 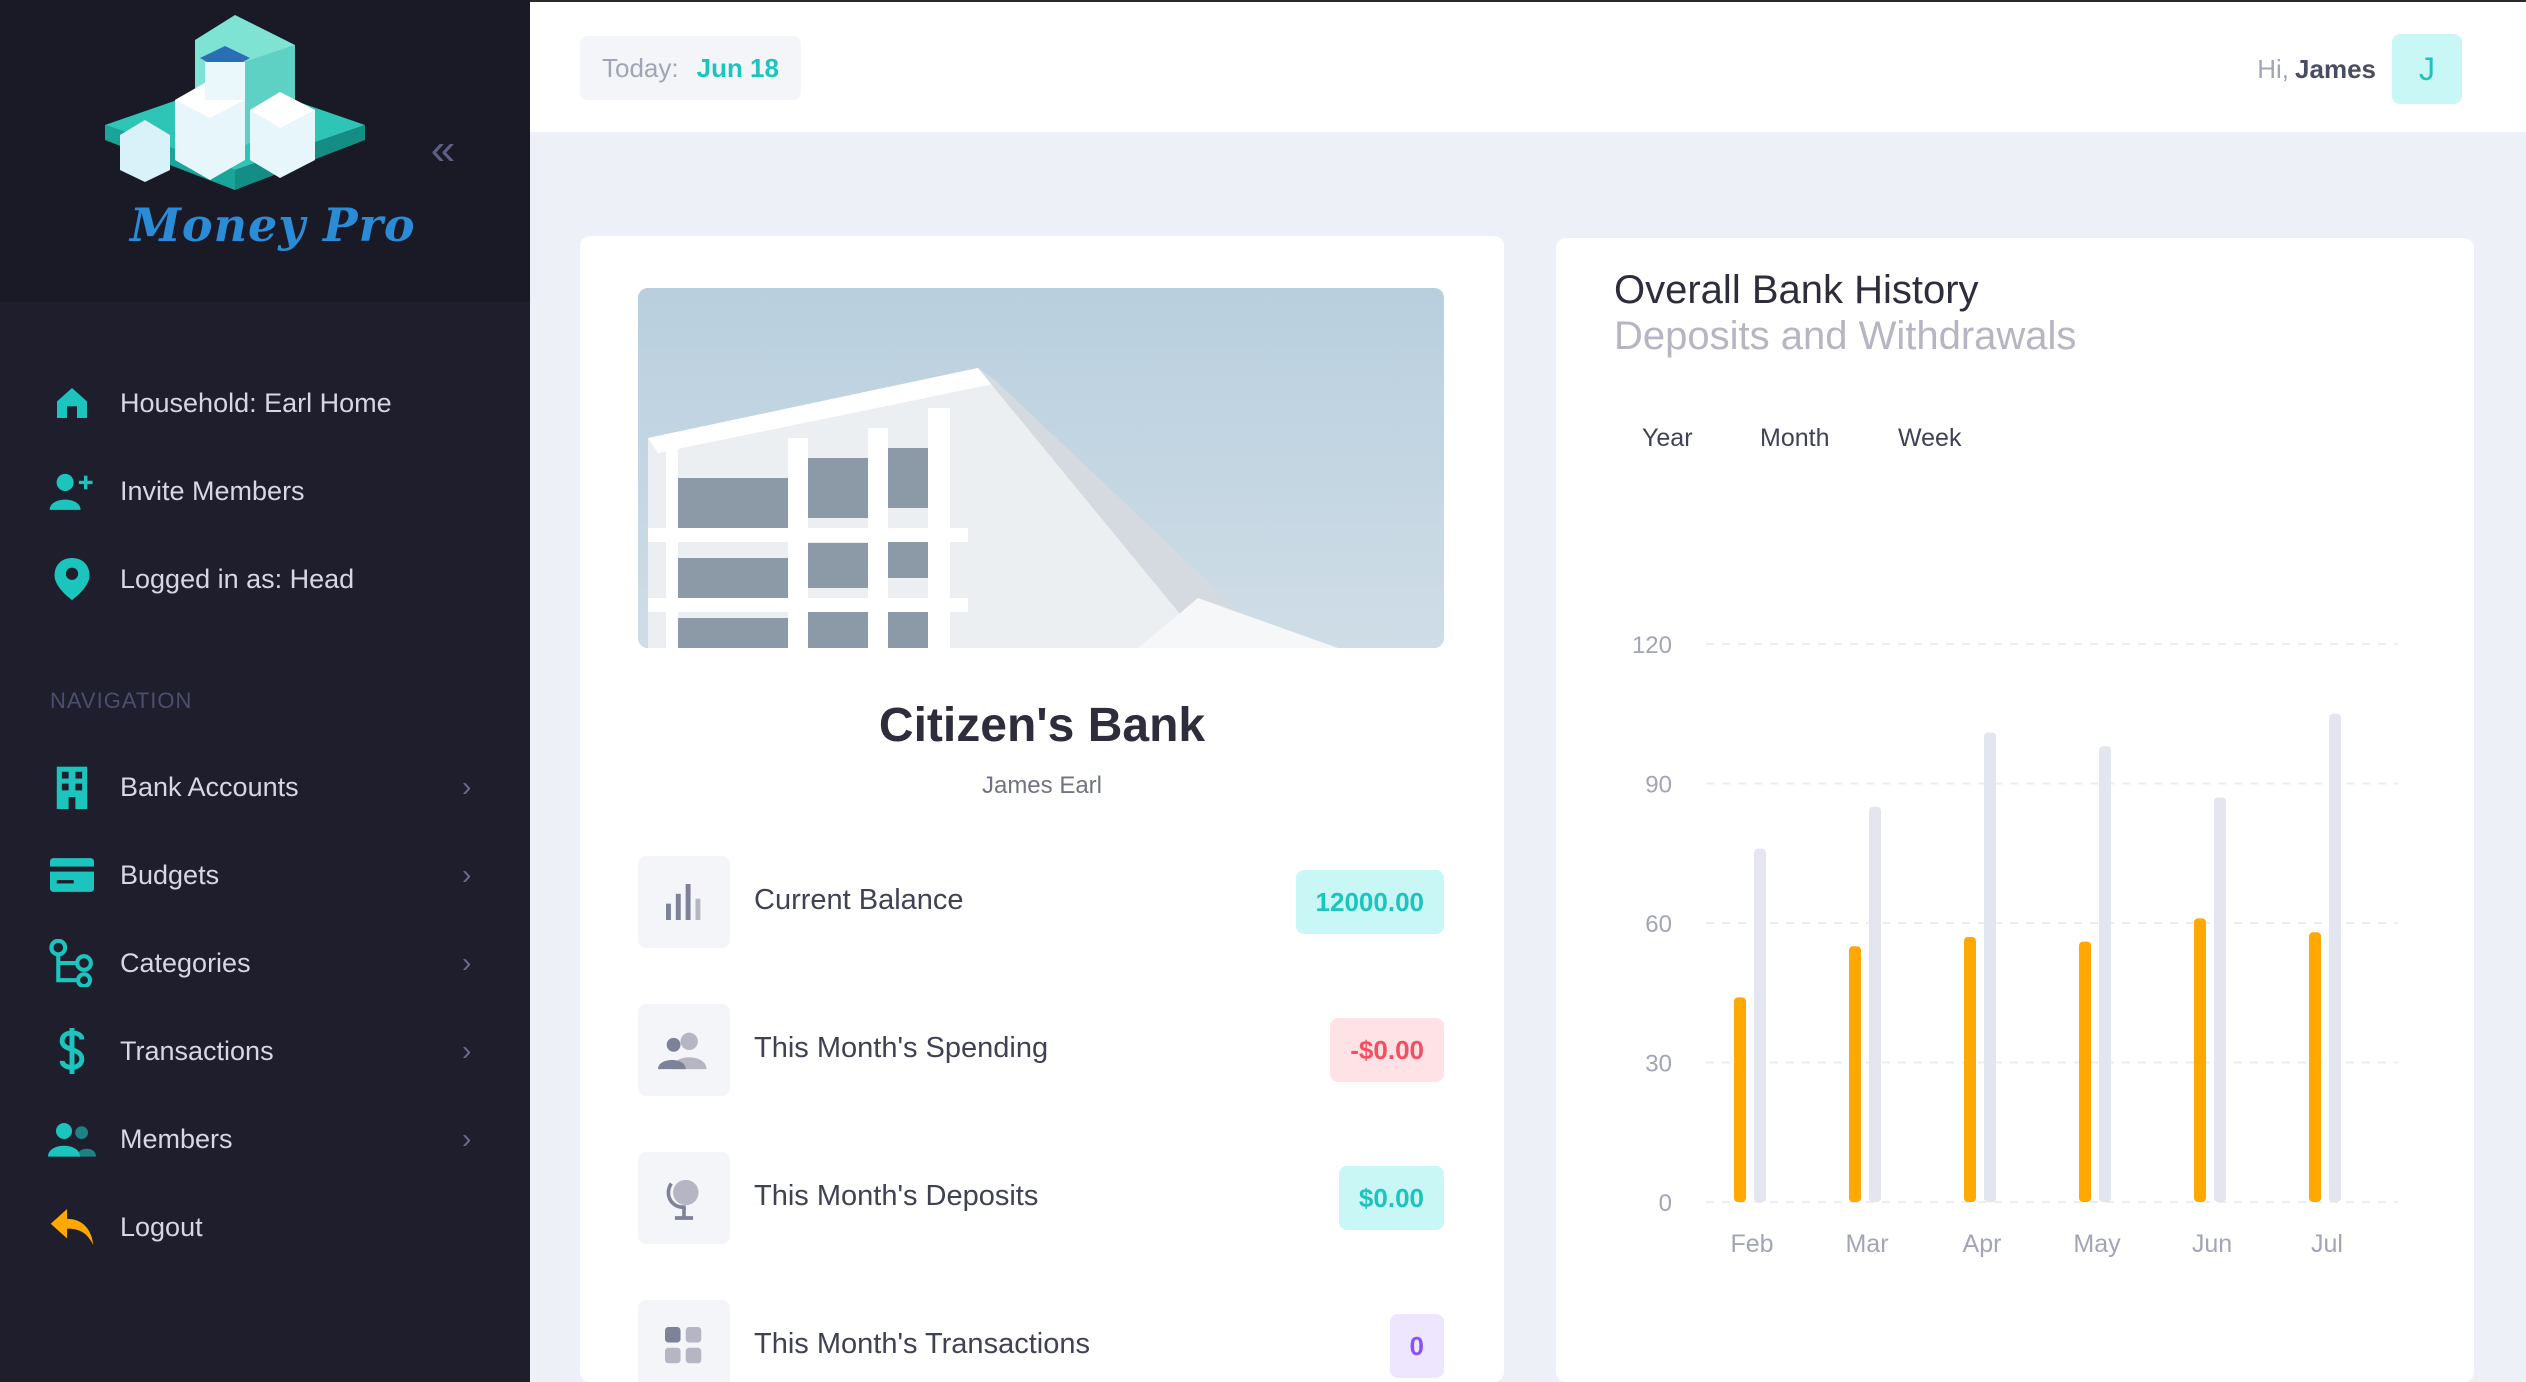 What do you see at coordinates (1041, 1198) in the screenshot?
I see `stat-month-deposits: This Month's Deposits $0.00` at bounding box center [1041, 1198].